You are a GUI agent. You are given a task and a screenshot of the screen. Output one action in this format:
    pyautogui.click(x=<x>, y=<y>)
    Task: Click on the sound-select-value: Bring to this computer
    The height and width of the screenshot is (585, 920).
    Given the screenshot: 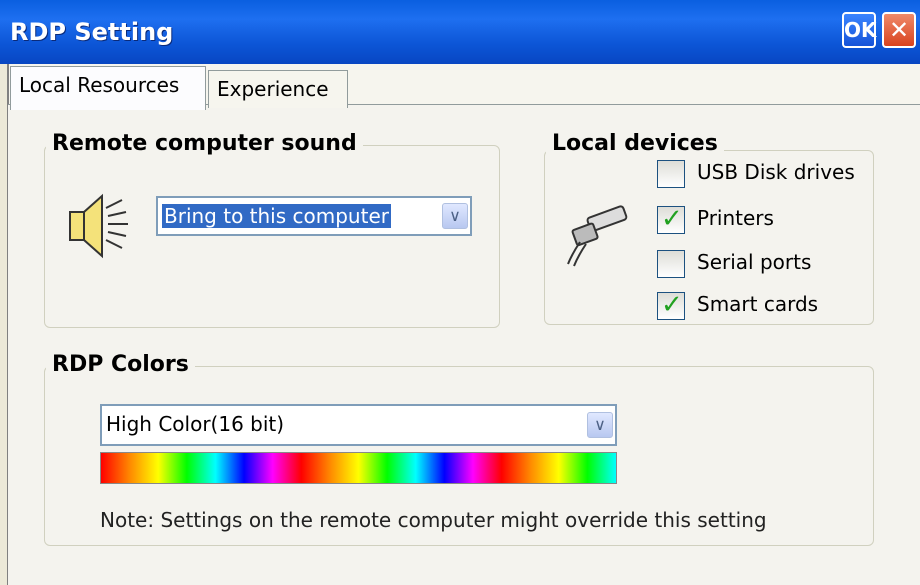 What is the action you would take?
    pyautogui.click(x=276, y=216)
    